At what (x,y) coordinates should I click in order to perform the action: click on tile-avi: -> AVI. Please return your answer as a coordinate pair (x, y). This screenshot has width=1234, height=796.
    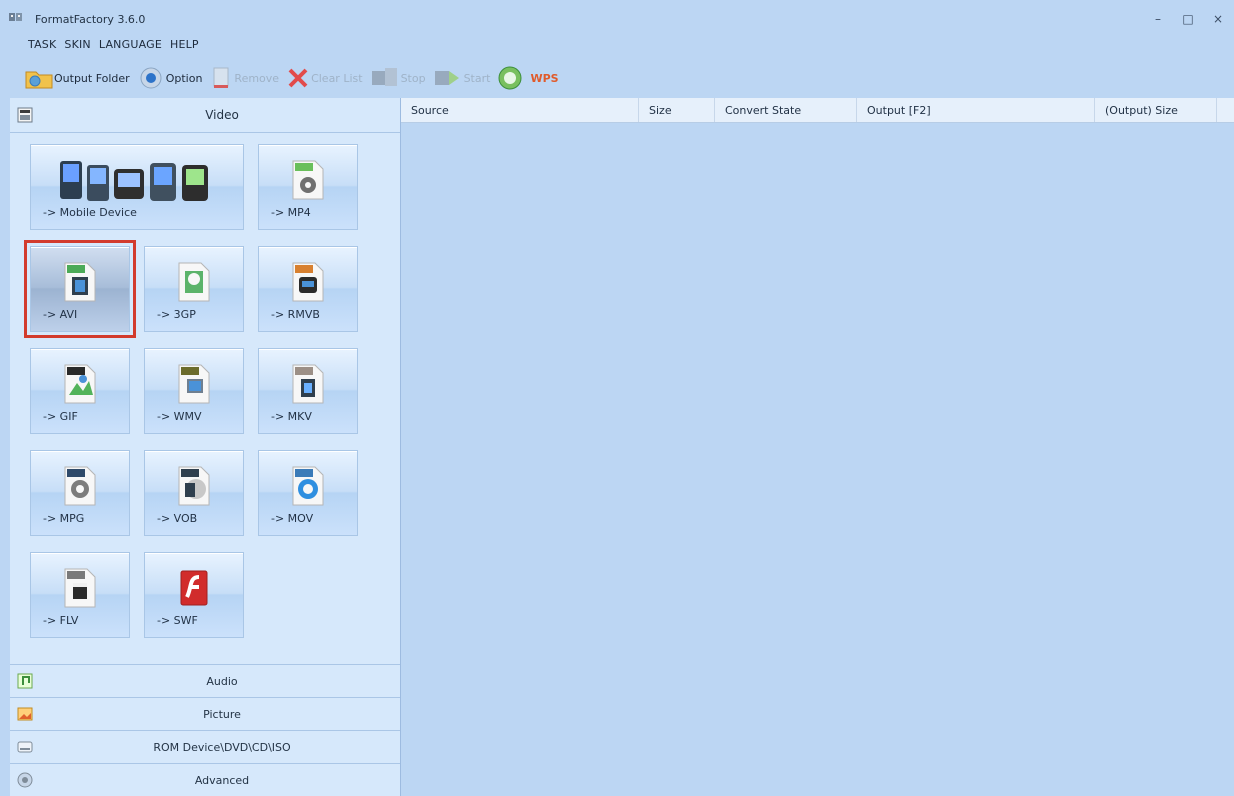
    Looking at the image, I should click on (80, 289).